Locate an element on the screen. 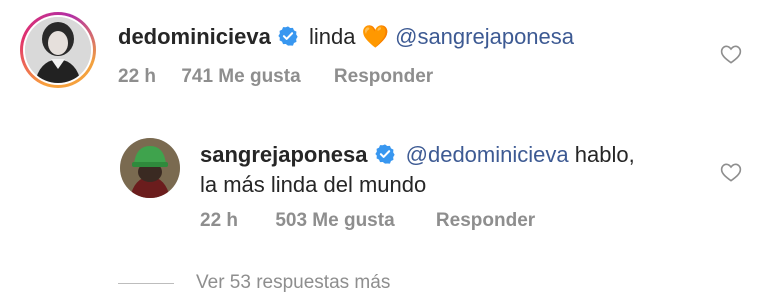 This screenshot has height=305, width=768. comment-text-line: sangrejaponesa @dedominicieva hablo, is located at coordinates (417, 156).